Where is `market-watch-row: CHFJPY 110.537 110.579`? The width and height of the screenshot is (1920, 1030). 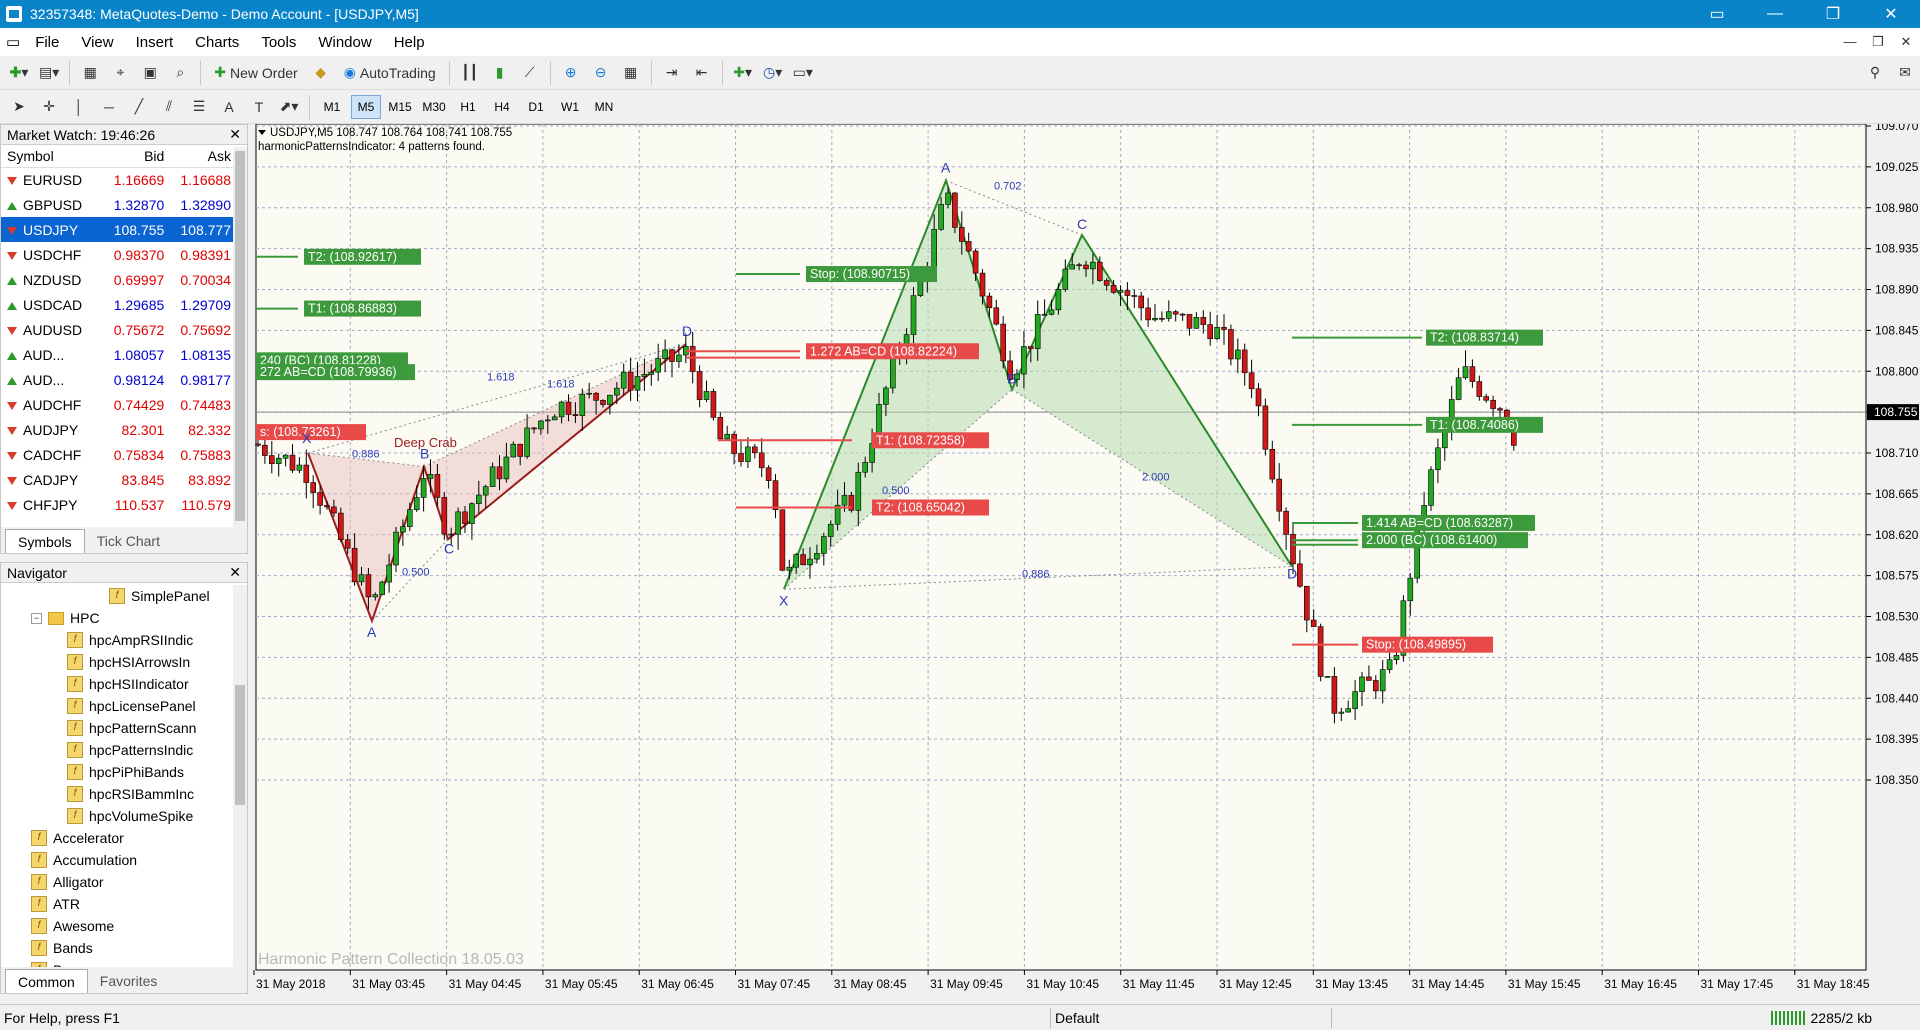 market-watch-row: CHFJPY 110.537 110.579 is located at coordinates (119, 504).